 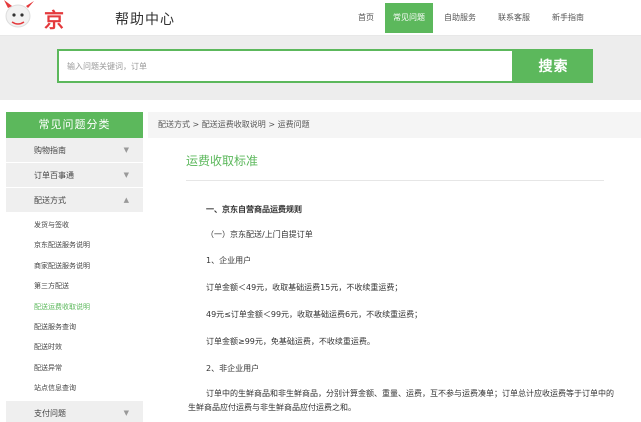 I want to click on search-input, so click(x=287, y=66).